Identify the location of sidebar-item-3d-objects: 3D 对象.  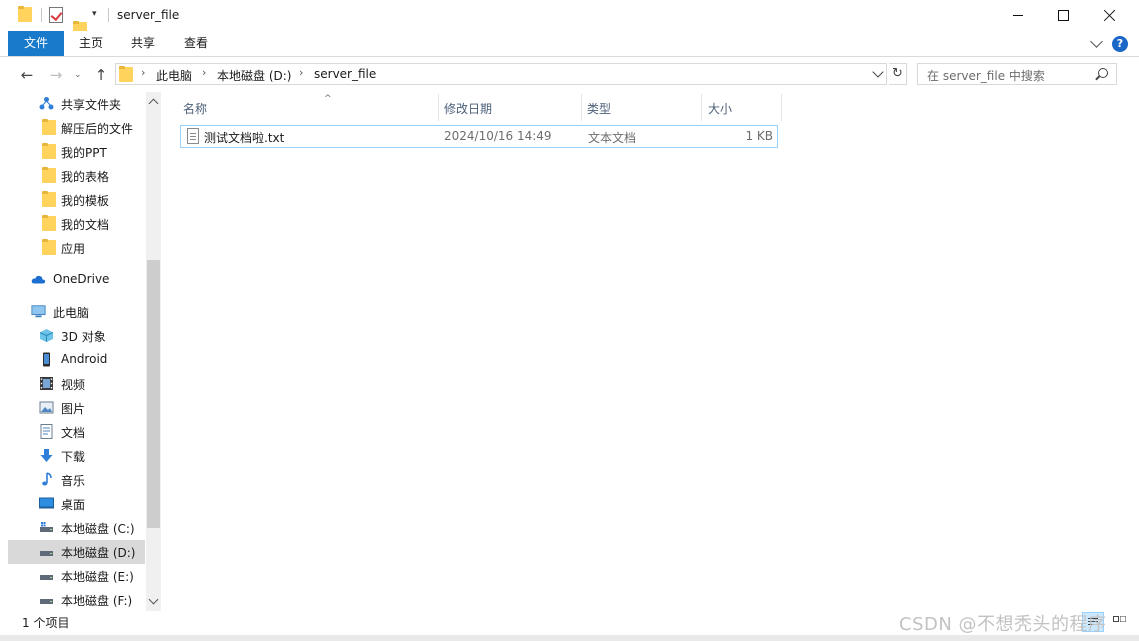
(76, 336).